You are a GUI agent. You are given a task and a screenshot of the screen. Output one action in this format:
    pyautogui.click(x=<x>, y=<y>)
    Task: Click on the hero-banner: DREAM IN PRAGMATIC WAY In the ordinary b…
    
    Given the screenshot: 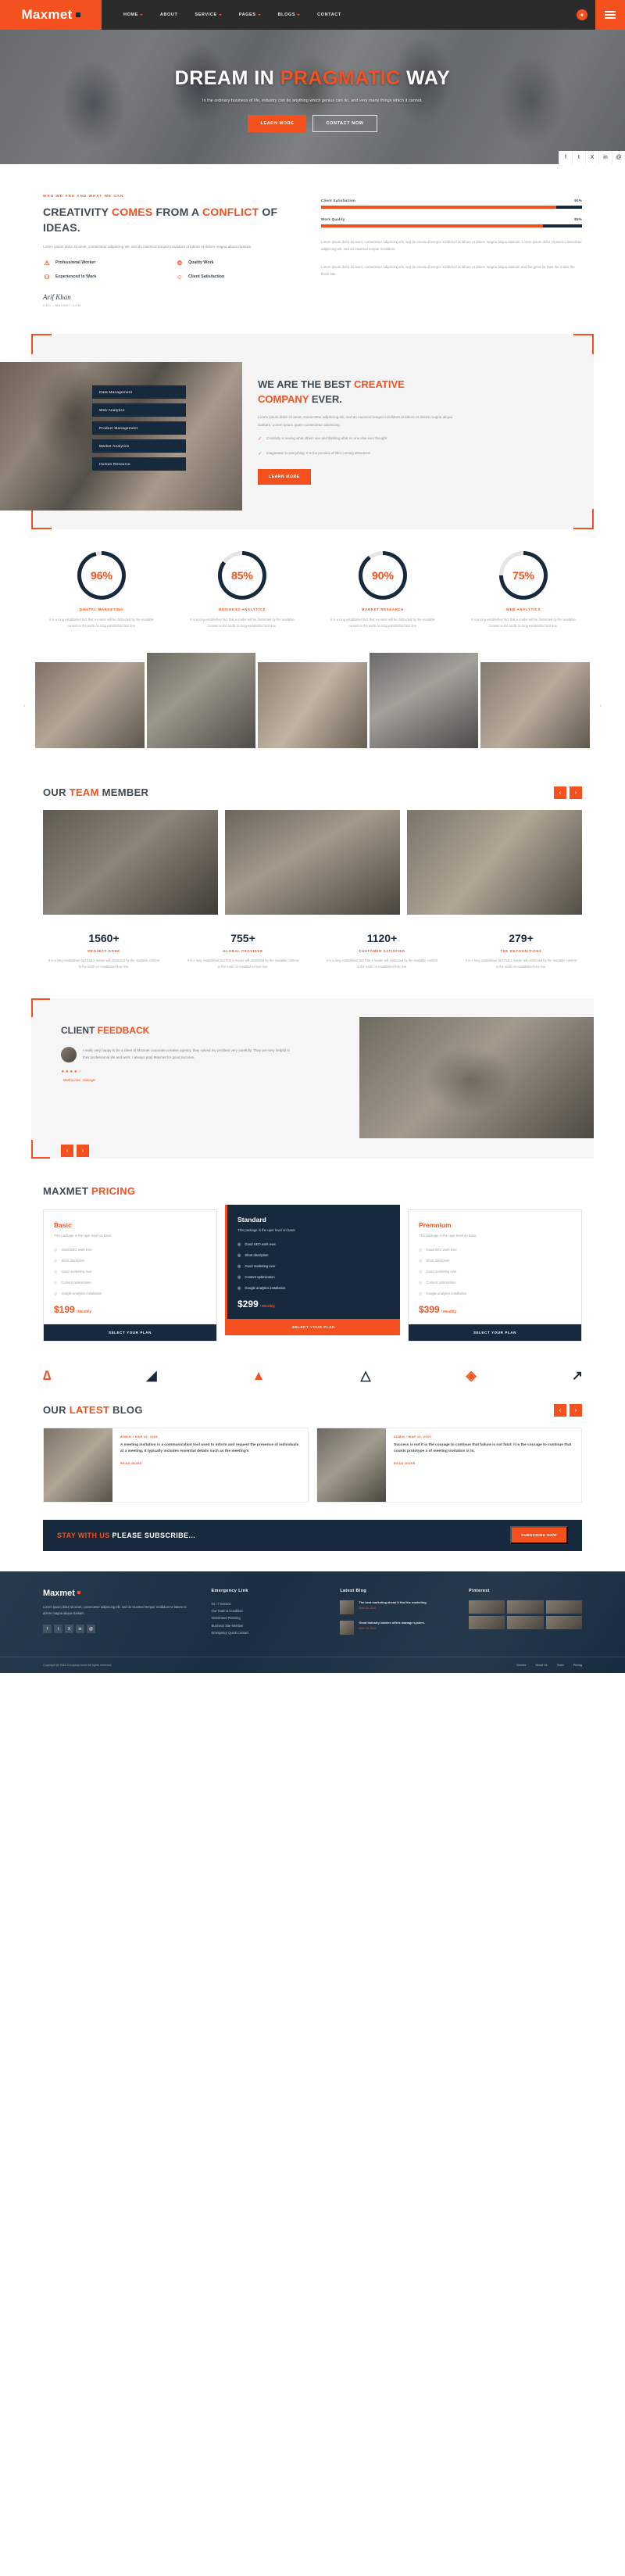 What is the action you would take?
    pyautogui.click(x=312, y=97)
    